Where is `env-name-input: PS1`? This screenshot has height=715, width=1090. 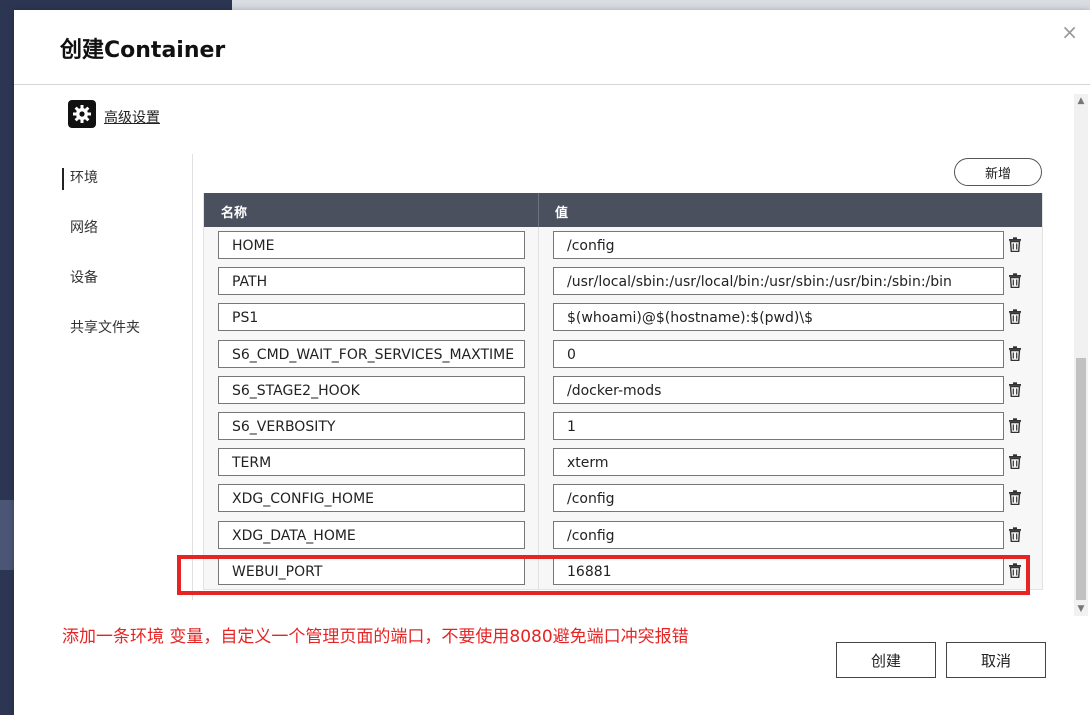 env-name-input: PS1 is located at coordinates (371, 317).